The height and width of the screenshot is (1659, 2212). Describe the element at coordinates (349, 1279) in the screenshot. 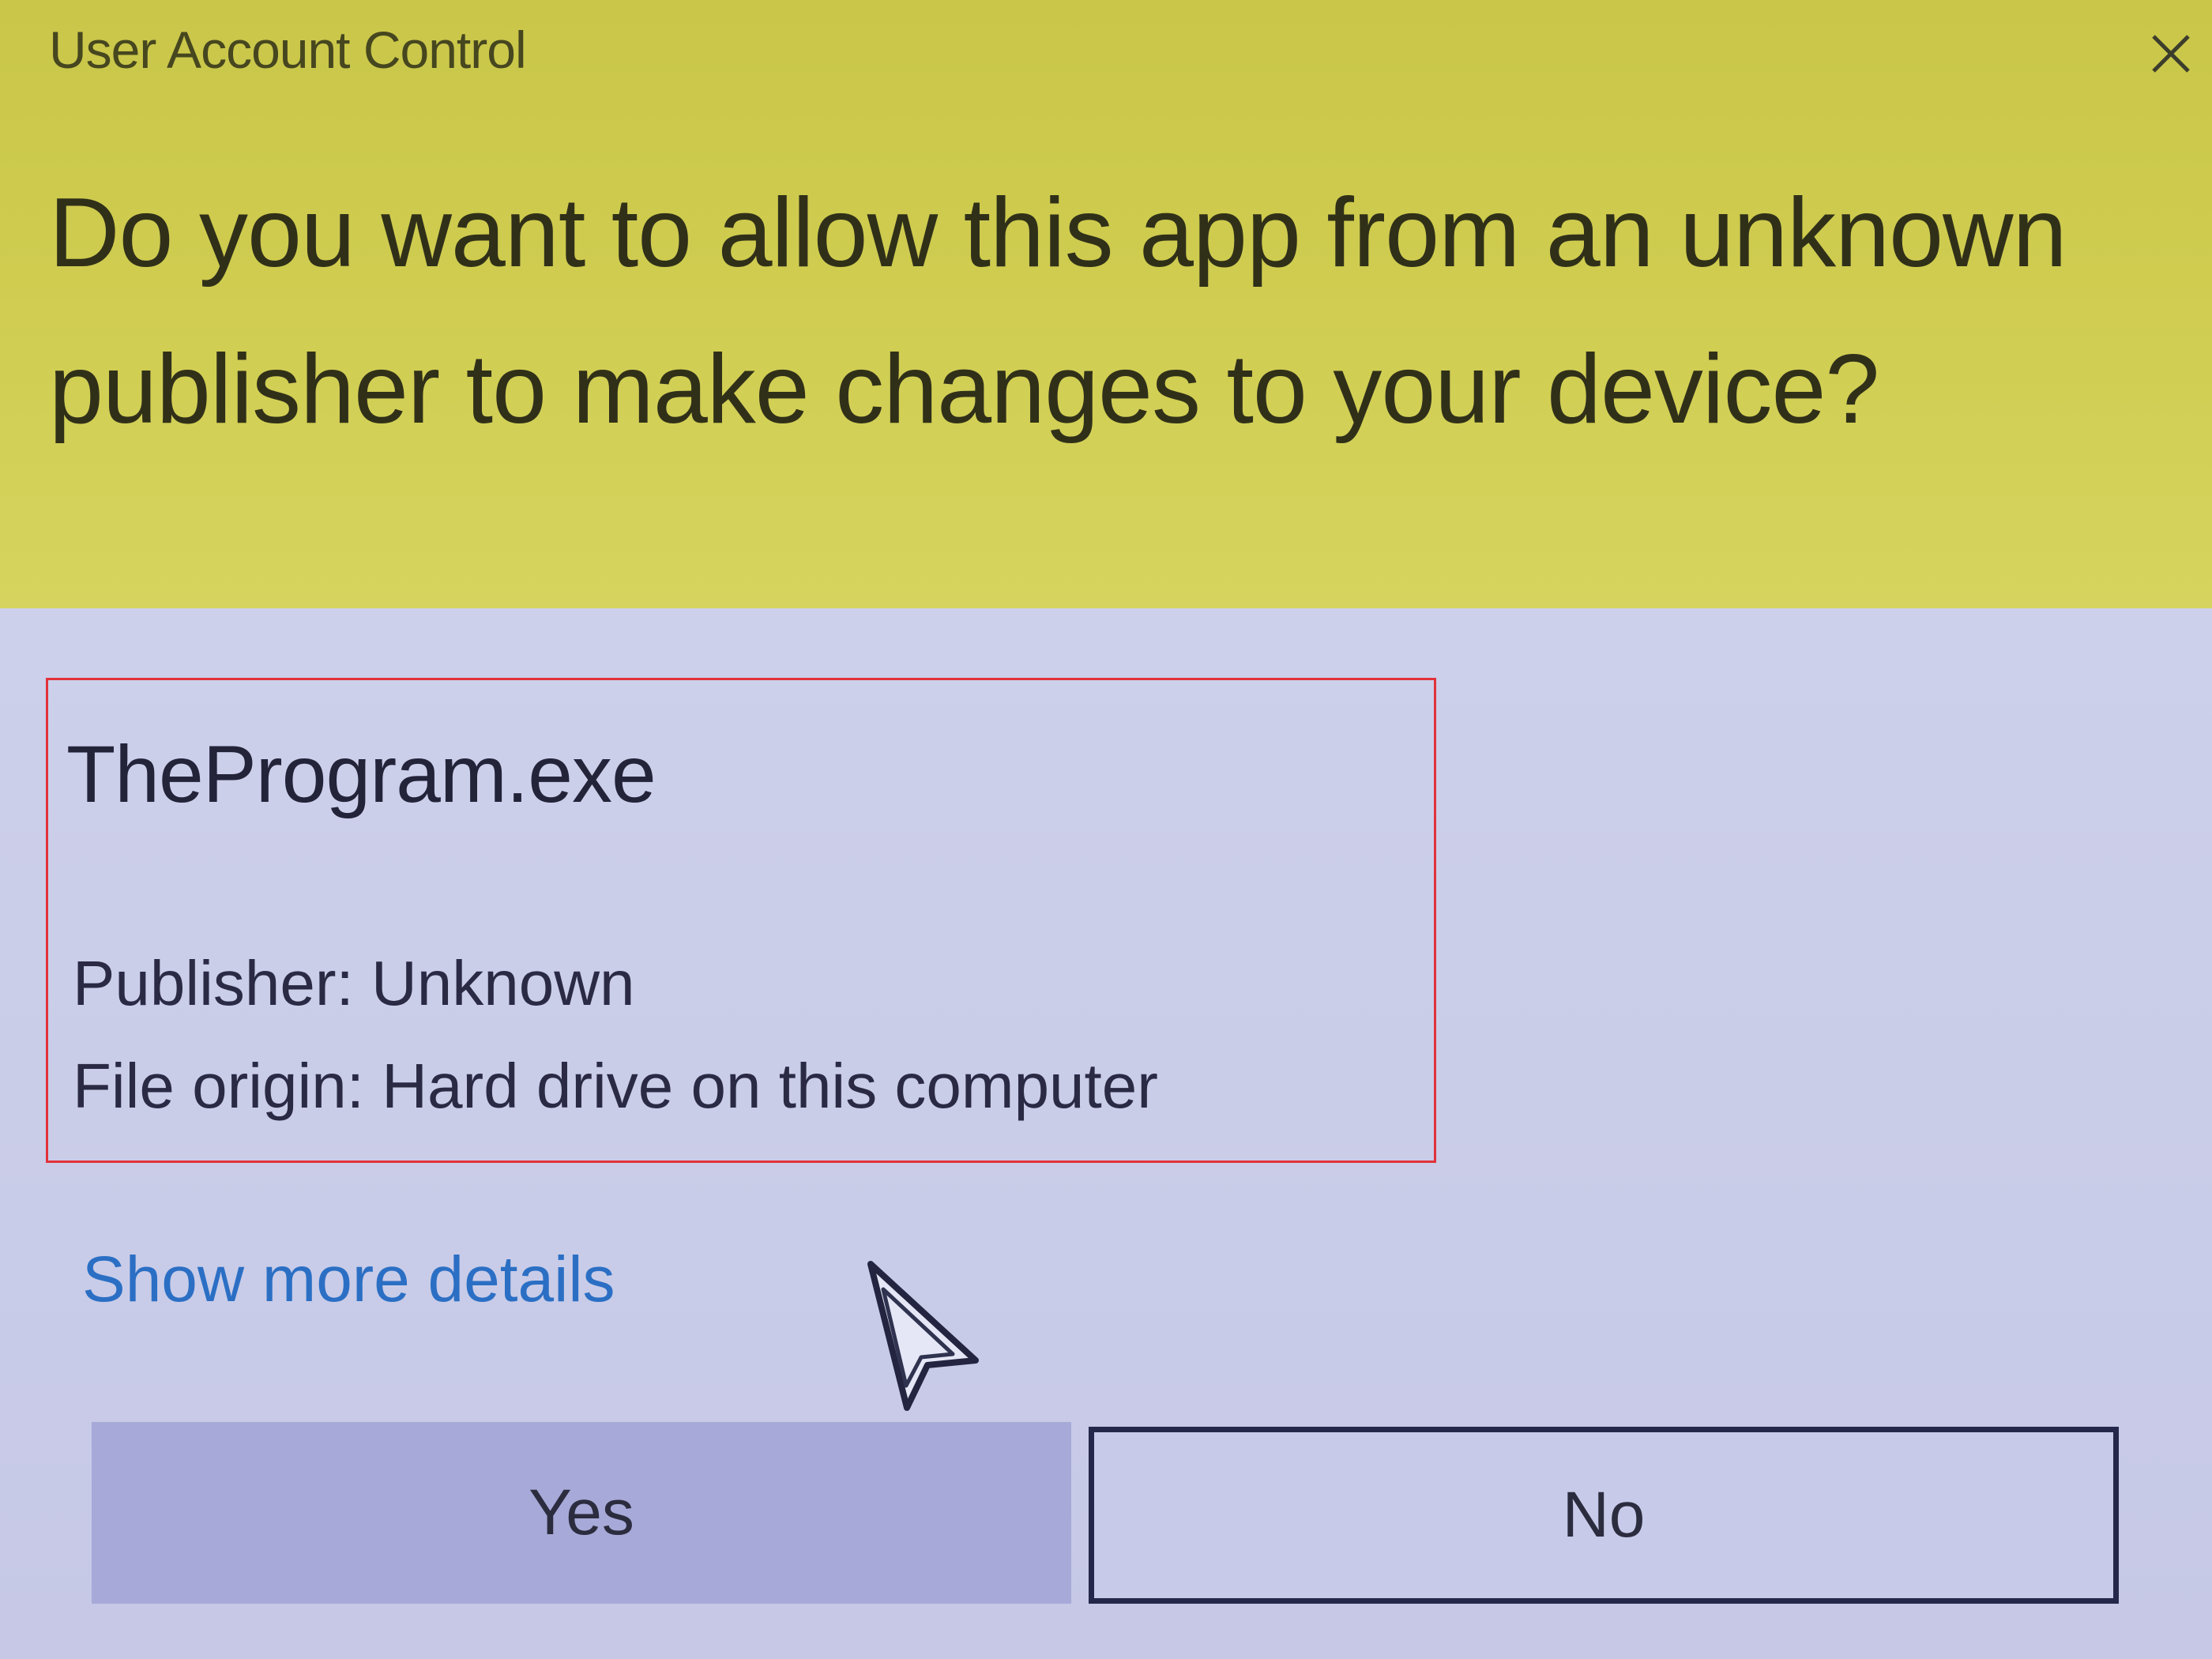

I see `show-more-details-link: Show more details` at that location.